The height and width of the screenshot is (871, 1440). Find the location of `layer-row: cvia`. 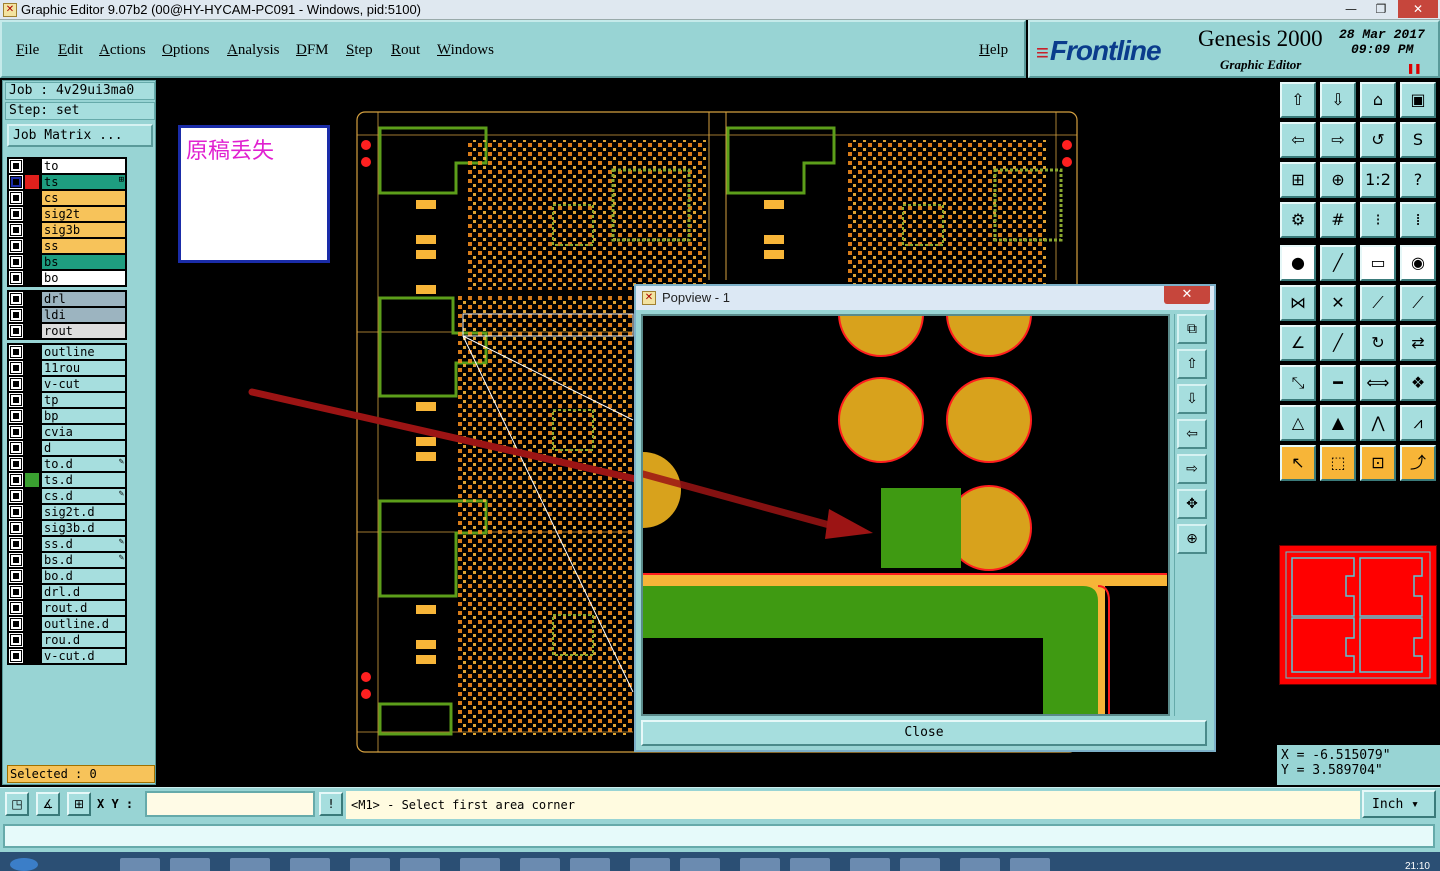

layer-row: cvia is located at coordinates (67, 432).